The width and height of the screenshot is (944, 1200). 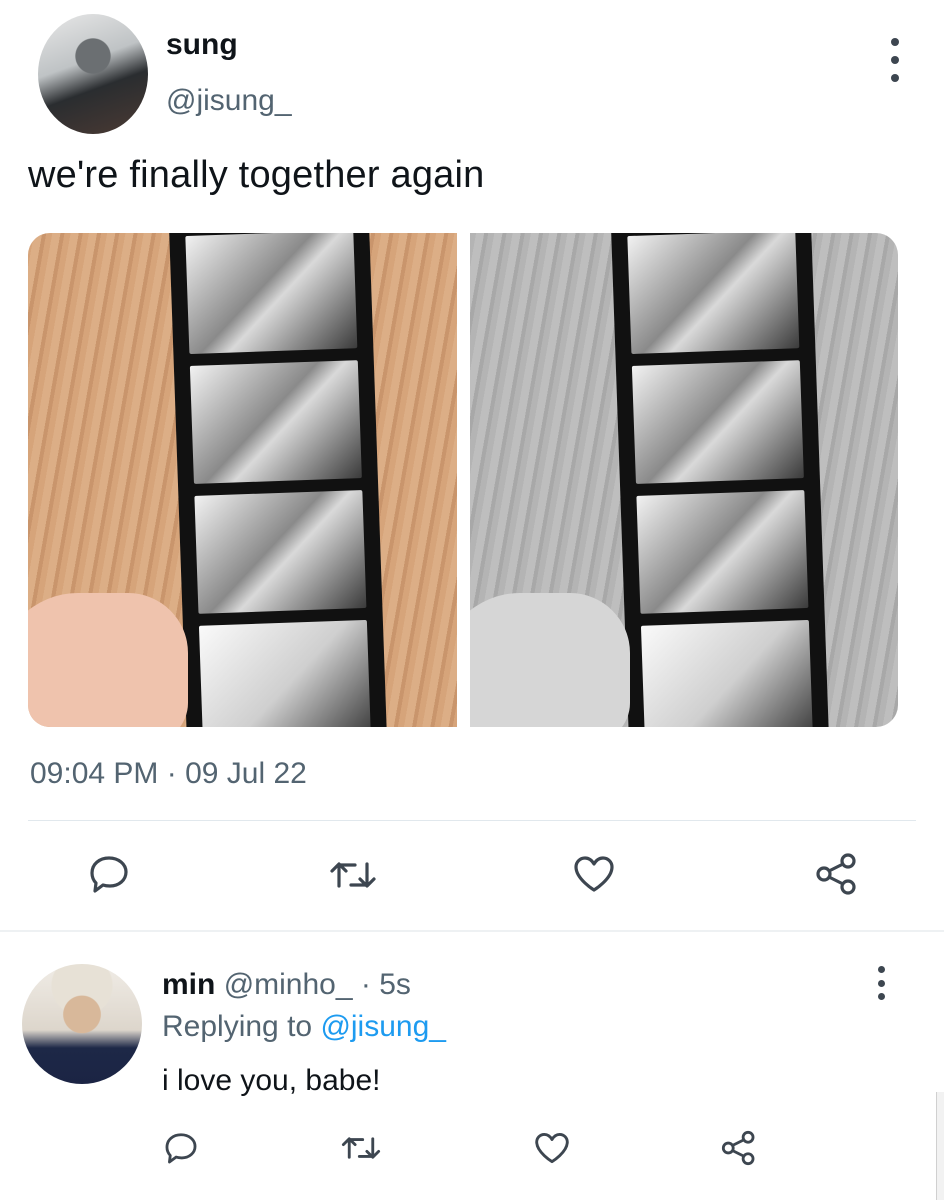 What do you see at coordinates (229, 101) in the screenshot?
I see `user-handle: @jisung_` at bounding box center [229, 101].